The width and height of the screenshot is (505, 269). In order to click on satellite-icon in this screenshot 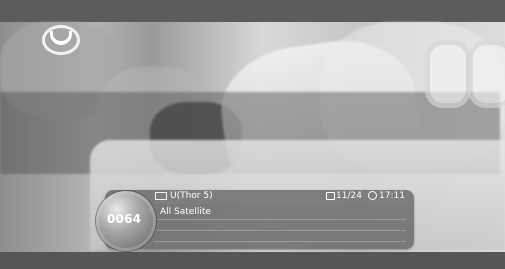, I will do `click(161, 196)`.